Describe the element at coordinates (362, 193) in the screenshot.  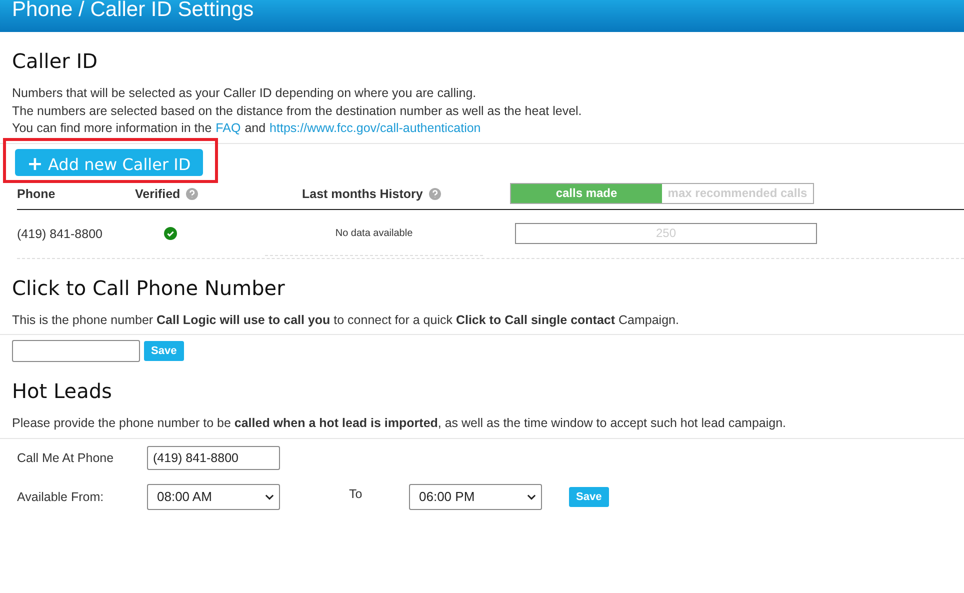
I see `column-header: Last months History` at that location.